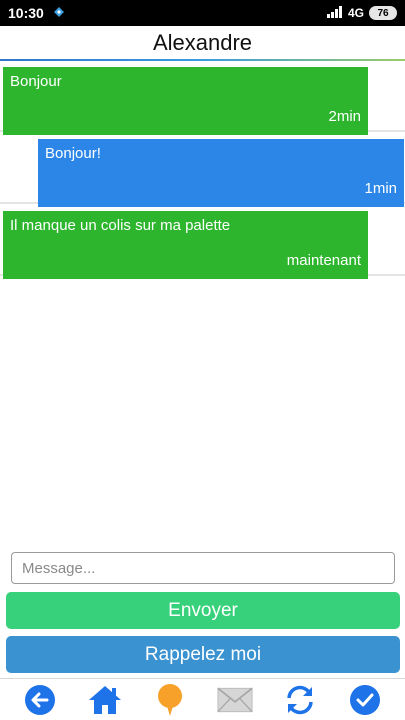 This screenshot has height=720, width=405. Describe the element at coordinates (334, 13) in the screenshot. I see `signal-icon` at that location.